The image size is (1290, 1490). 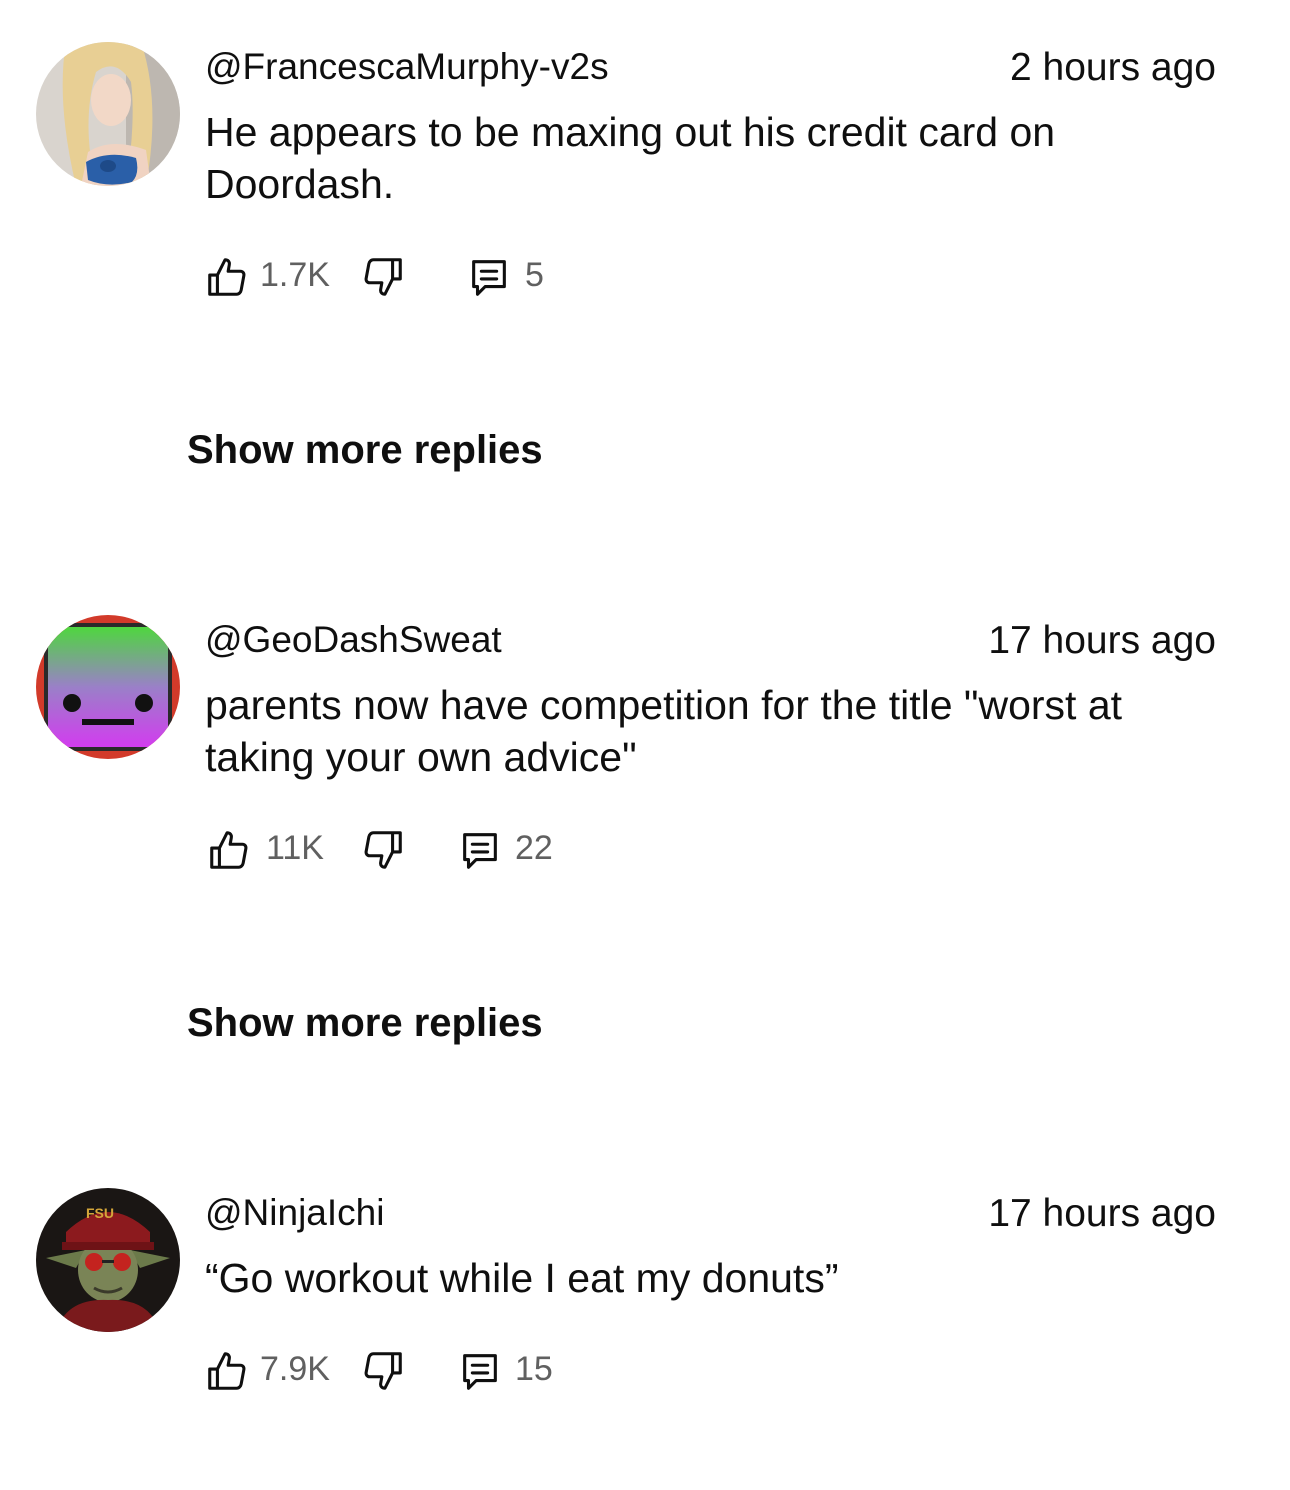 I want to click on reply-count: 22, so click(x=534, y=848).